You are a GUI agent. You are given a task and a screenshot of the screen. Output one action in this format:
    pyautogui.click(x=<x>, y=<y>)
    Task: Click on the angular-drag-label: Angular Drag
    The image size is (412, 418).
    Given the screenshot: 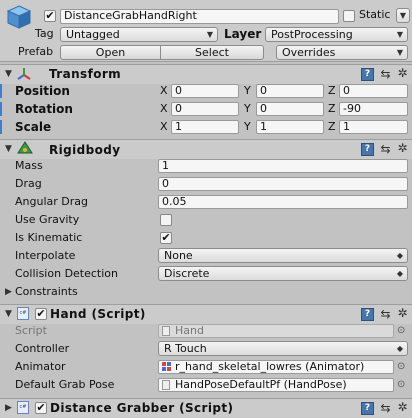 What is the action you would take?
    pyautogui.click(x=51, y=201)
    